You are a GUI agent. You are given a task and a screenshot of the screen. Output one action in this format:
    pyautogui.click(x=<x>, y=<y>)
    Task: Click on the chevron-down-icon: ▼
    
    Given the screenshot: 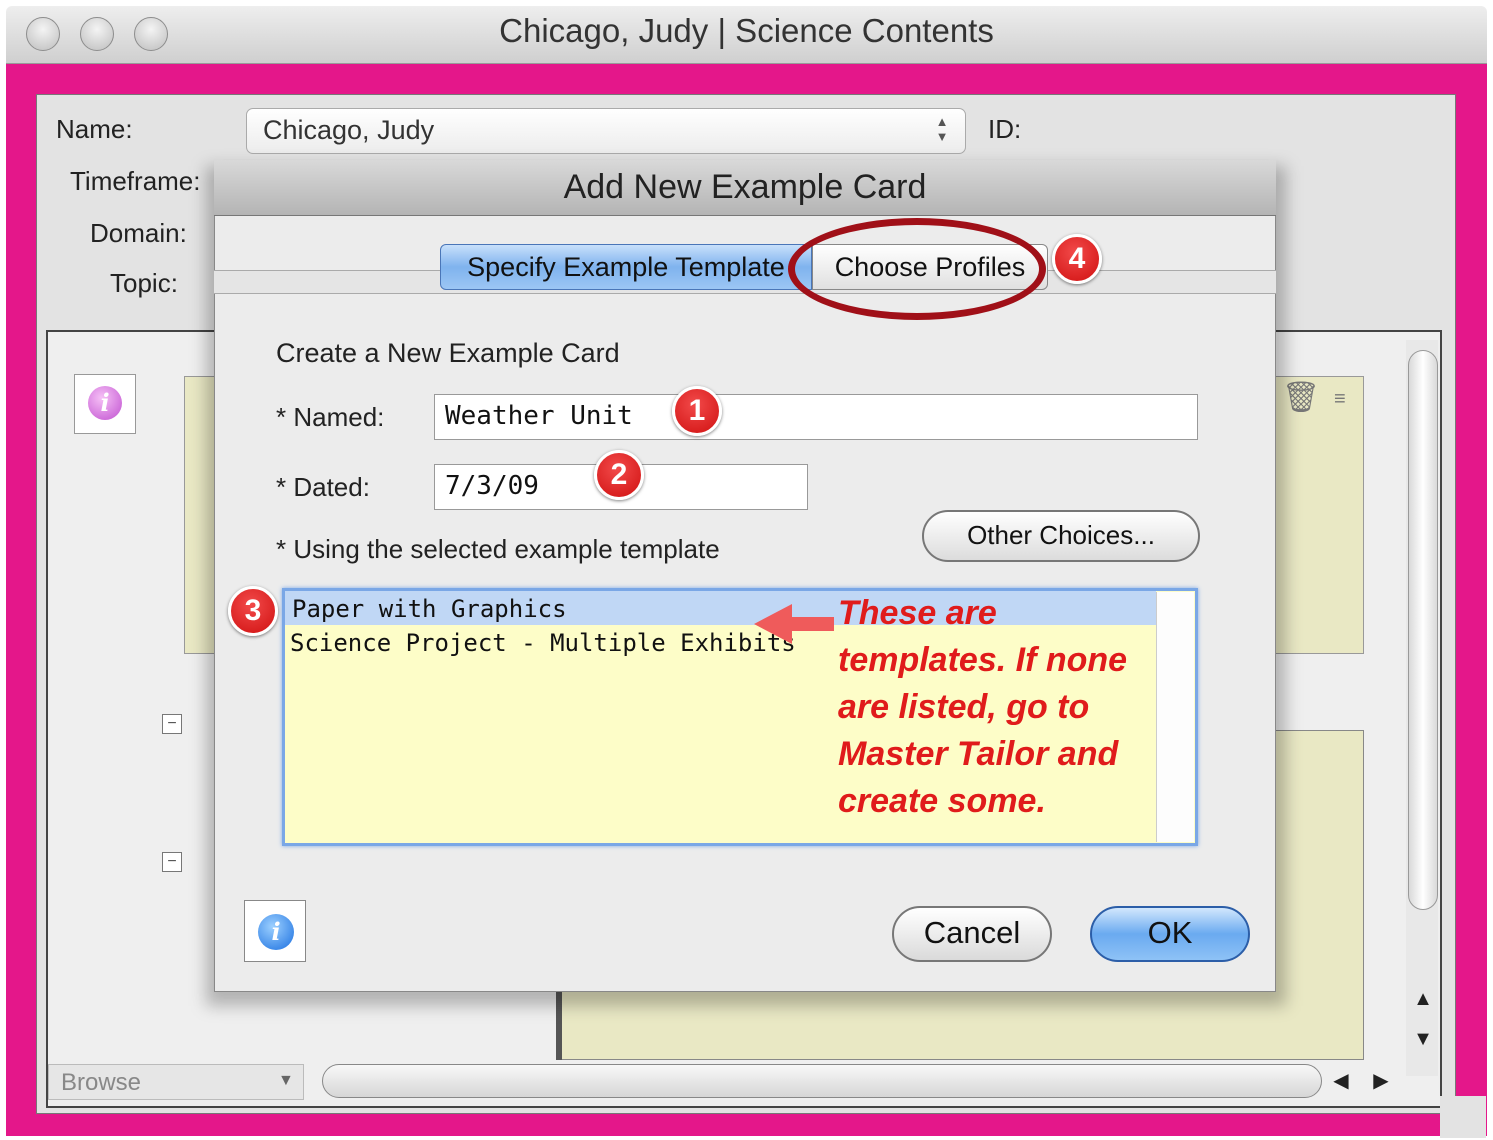 What is the action you would take?
    pyautogui.click(x=286, y=1080)
    